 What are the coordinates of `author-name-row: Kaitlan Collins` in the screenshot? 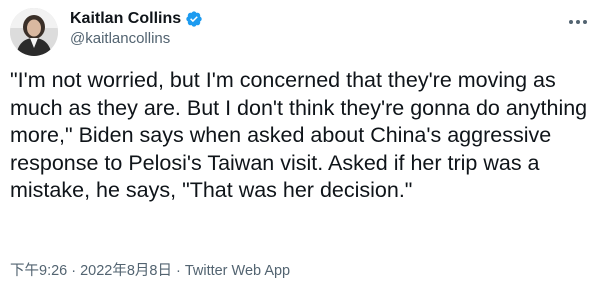 It's located at (136, 19).